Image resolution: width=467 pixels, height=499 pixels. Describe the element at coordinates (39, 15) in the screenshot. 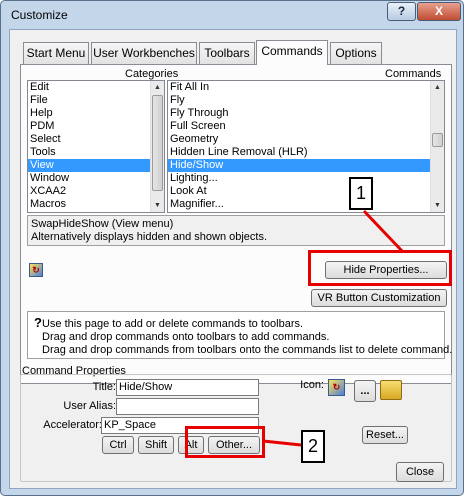

I see `window-title: Customize` at that location.